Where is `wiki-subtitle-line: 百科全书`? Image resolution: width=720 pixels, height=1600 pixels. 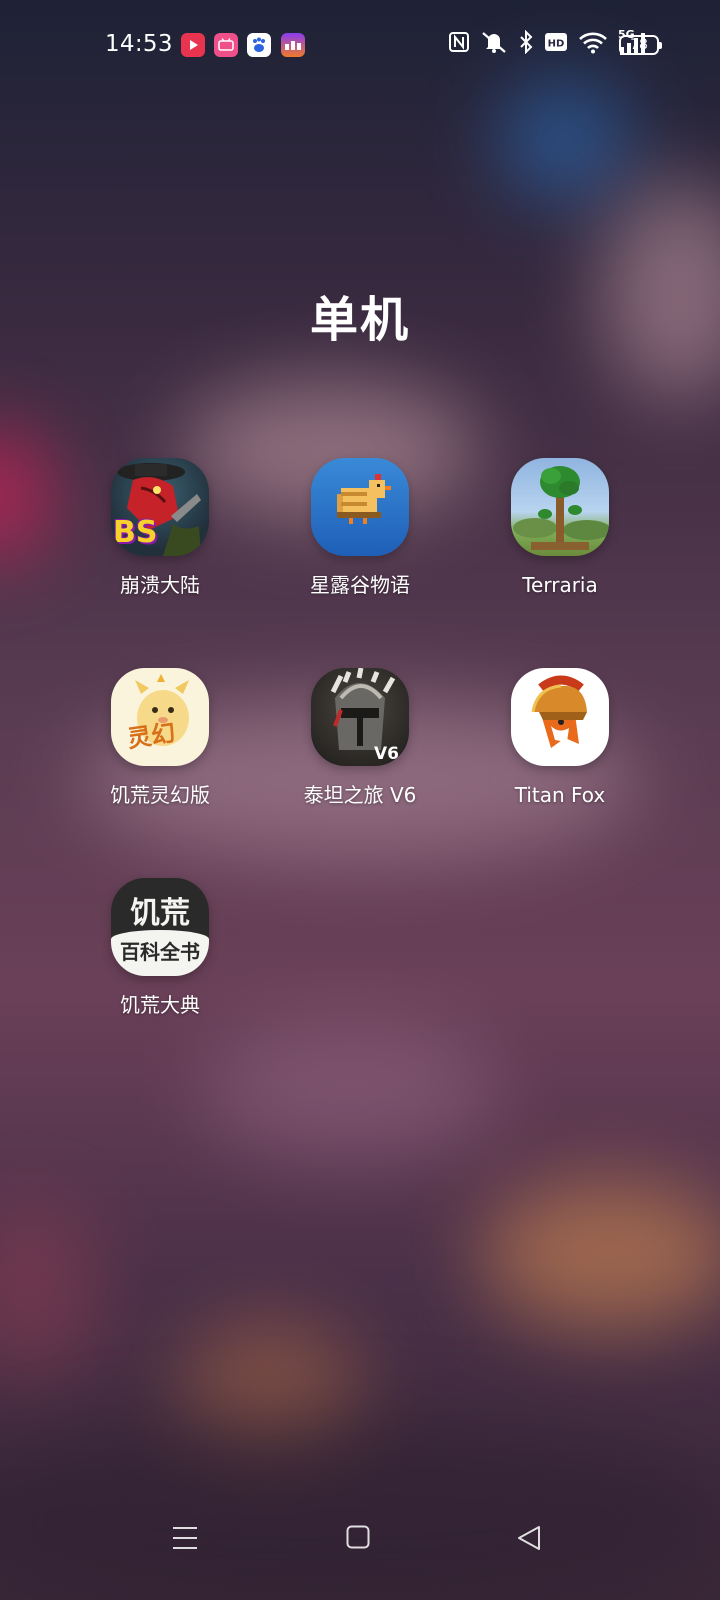
wiki-subtitle-line: 百科全书 is located at coordinates (160, 952).